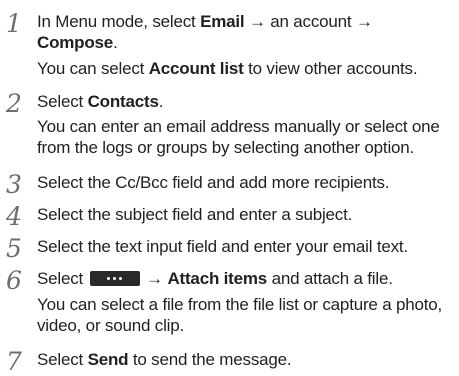 Image resolution: width=459 pixels, height=376 pixels. I want to click on compose-label: Compose, so click(75, 42).